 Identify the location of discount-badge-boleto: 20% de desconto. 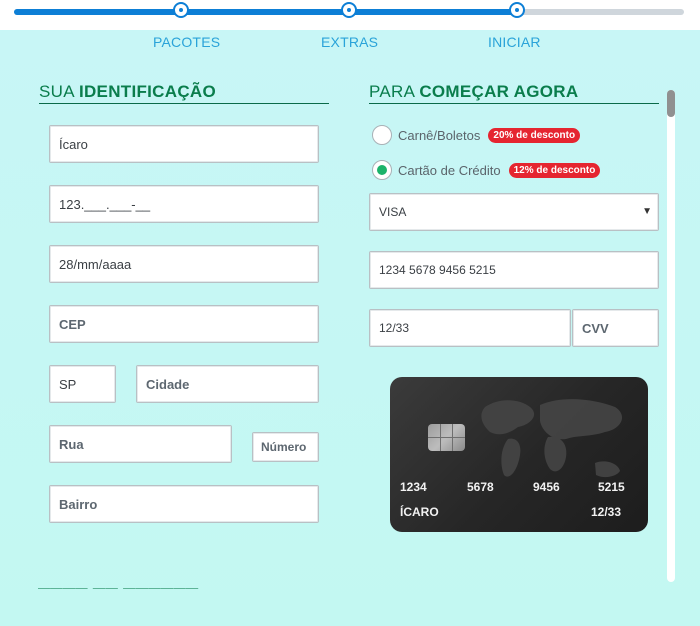
(534, 135).